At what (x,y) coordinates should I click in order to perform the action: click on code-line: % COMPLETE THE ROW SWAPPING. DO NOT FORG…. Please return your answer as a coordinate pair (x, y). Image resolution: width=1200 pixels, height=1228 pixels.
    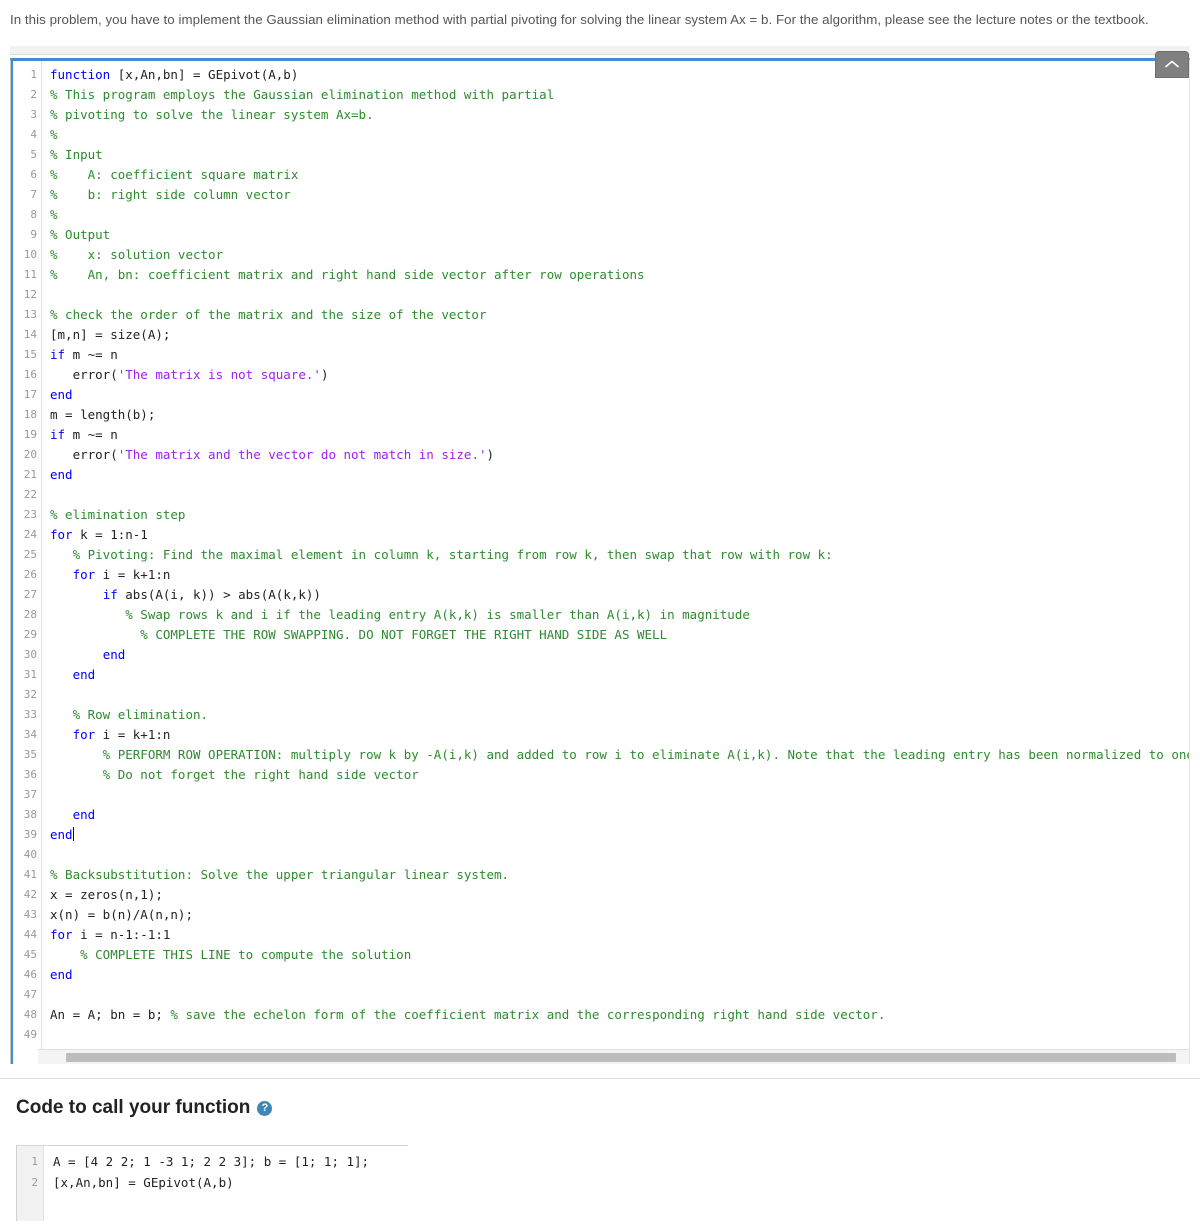
    Looking at the image, I should click on (619, 635).